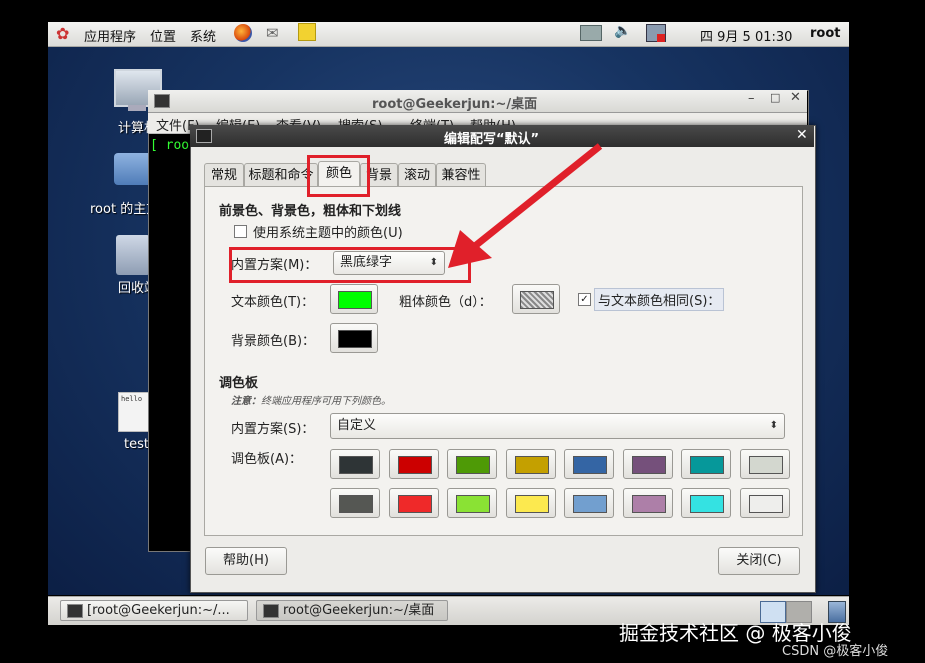  Describe the element at coordinates (835, 651) in the screenshot. I see `watermark-csdn: CSDN @极客小俊` at that location.